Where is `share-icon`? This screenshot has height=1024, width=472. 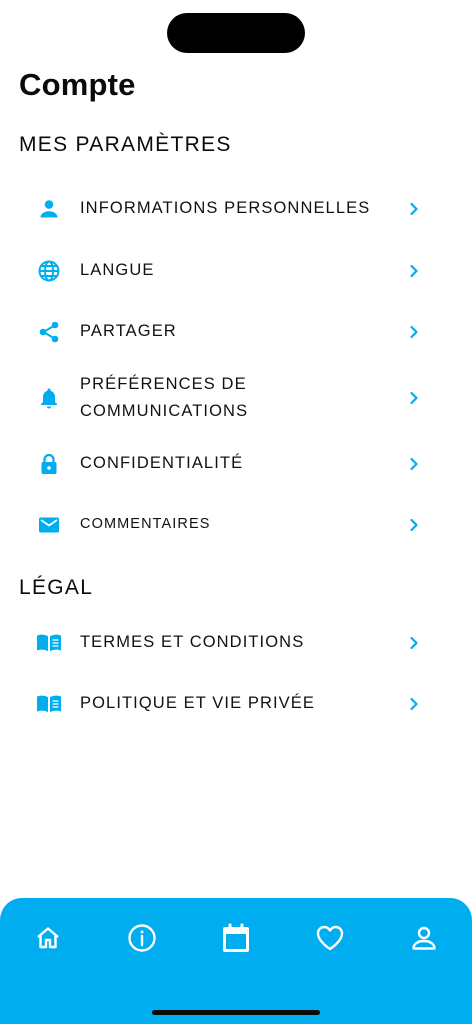 share-icon is located at coordinates (49, 332).